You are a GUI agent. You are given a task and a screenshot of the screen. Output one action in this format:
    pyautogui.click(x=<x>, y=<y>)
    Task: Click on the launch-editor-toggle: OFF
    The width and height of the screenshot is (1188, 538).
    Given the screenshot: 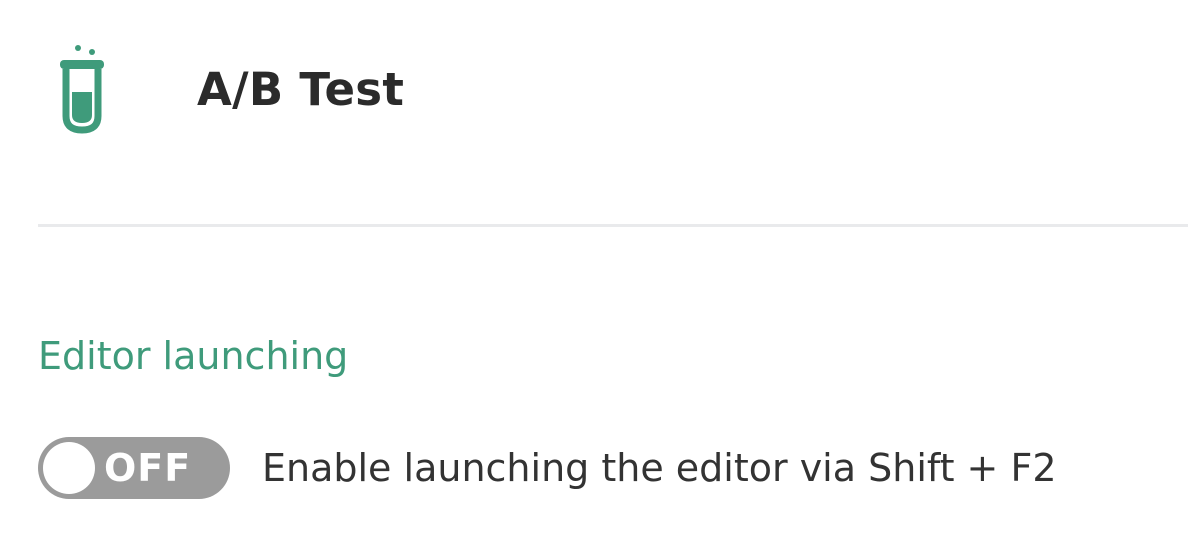 What is the action you would take?
    pyautogui.click(x=134, y=468)
    